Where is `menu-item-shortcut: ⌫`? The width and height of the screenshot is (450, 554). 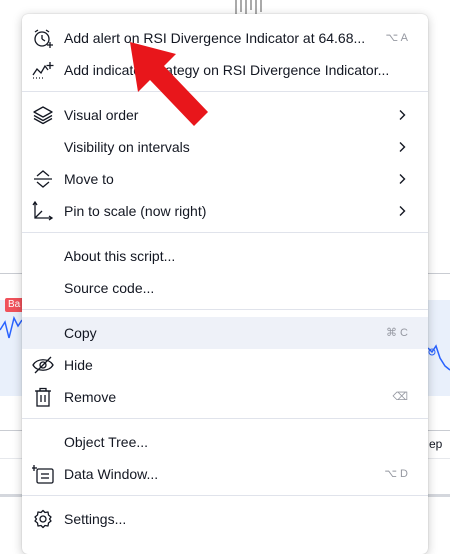 menu-item-shortcut: ⌫ is located at coordinates (400, 397).